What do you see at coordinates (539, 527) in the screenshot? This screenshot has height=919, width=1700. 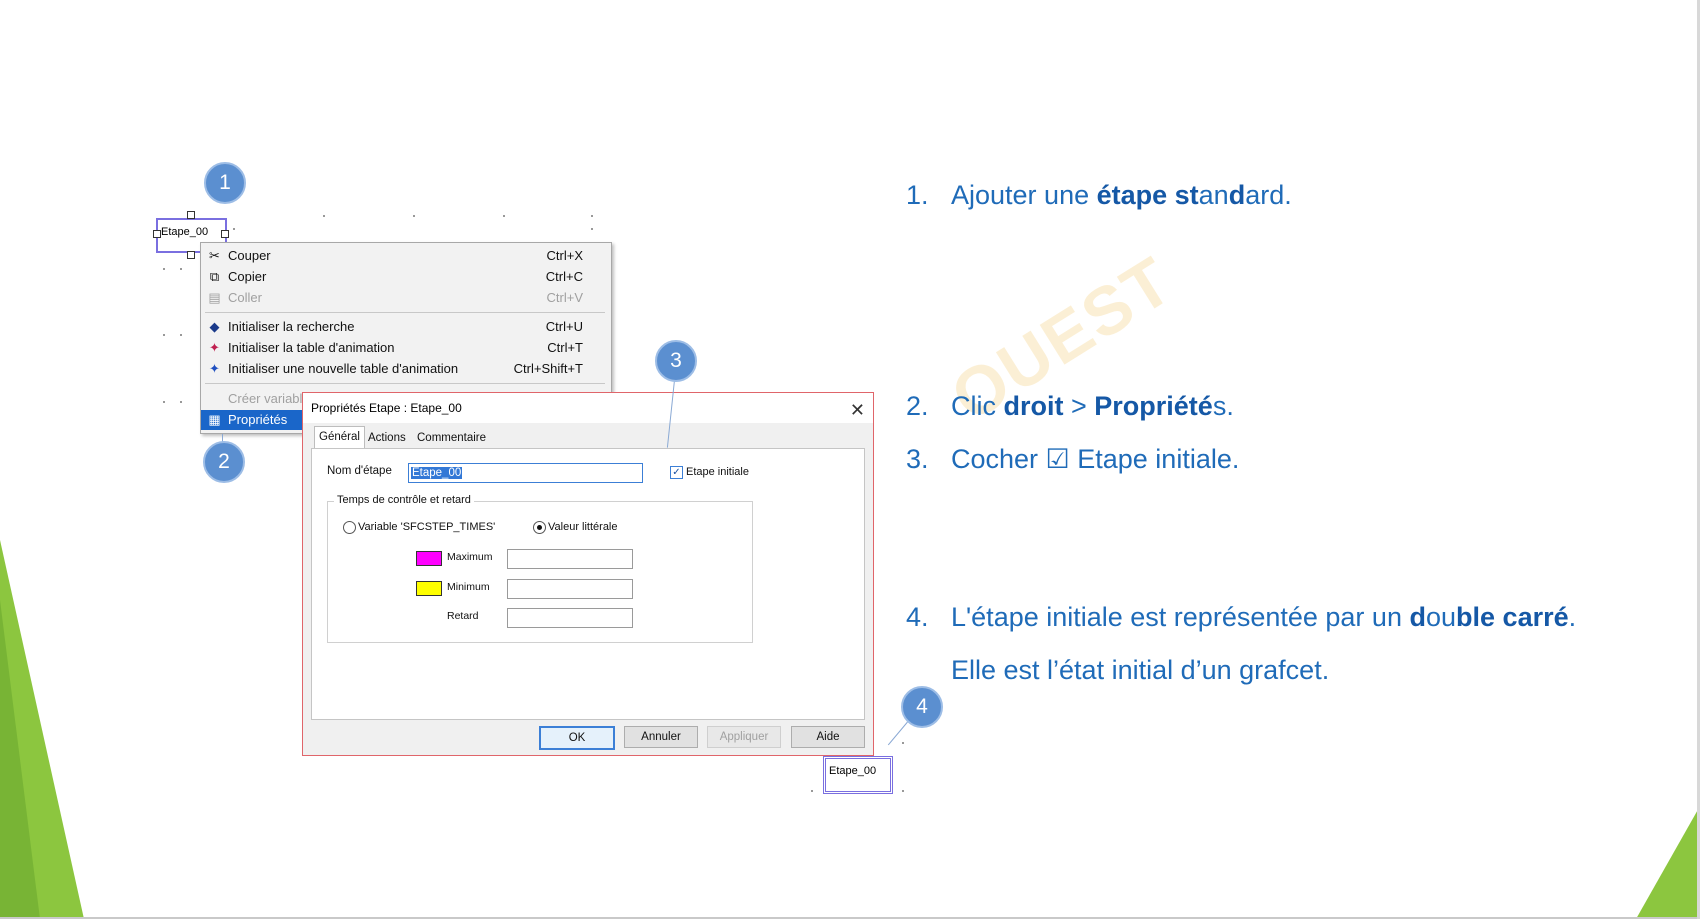 I see `radio-literal` at bounding box center [539, 527].